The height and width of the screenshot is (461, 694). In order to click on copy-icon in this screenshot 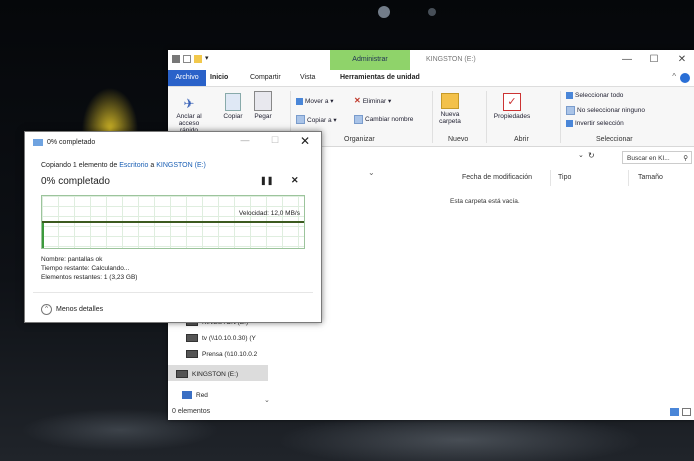, I will do `click(38, 142)`.